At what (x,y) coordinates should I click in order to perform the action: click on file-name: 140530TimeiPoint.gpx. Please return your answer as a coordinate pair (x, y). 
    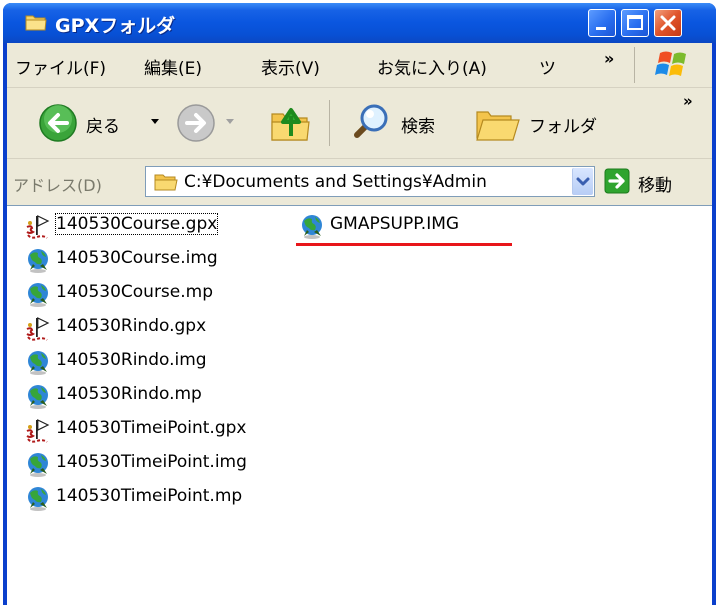
    Looking at the image, I should click on (151, 428).